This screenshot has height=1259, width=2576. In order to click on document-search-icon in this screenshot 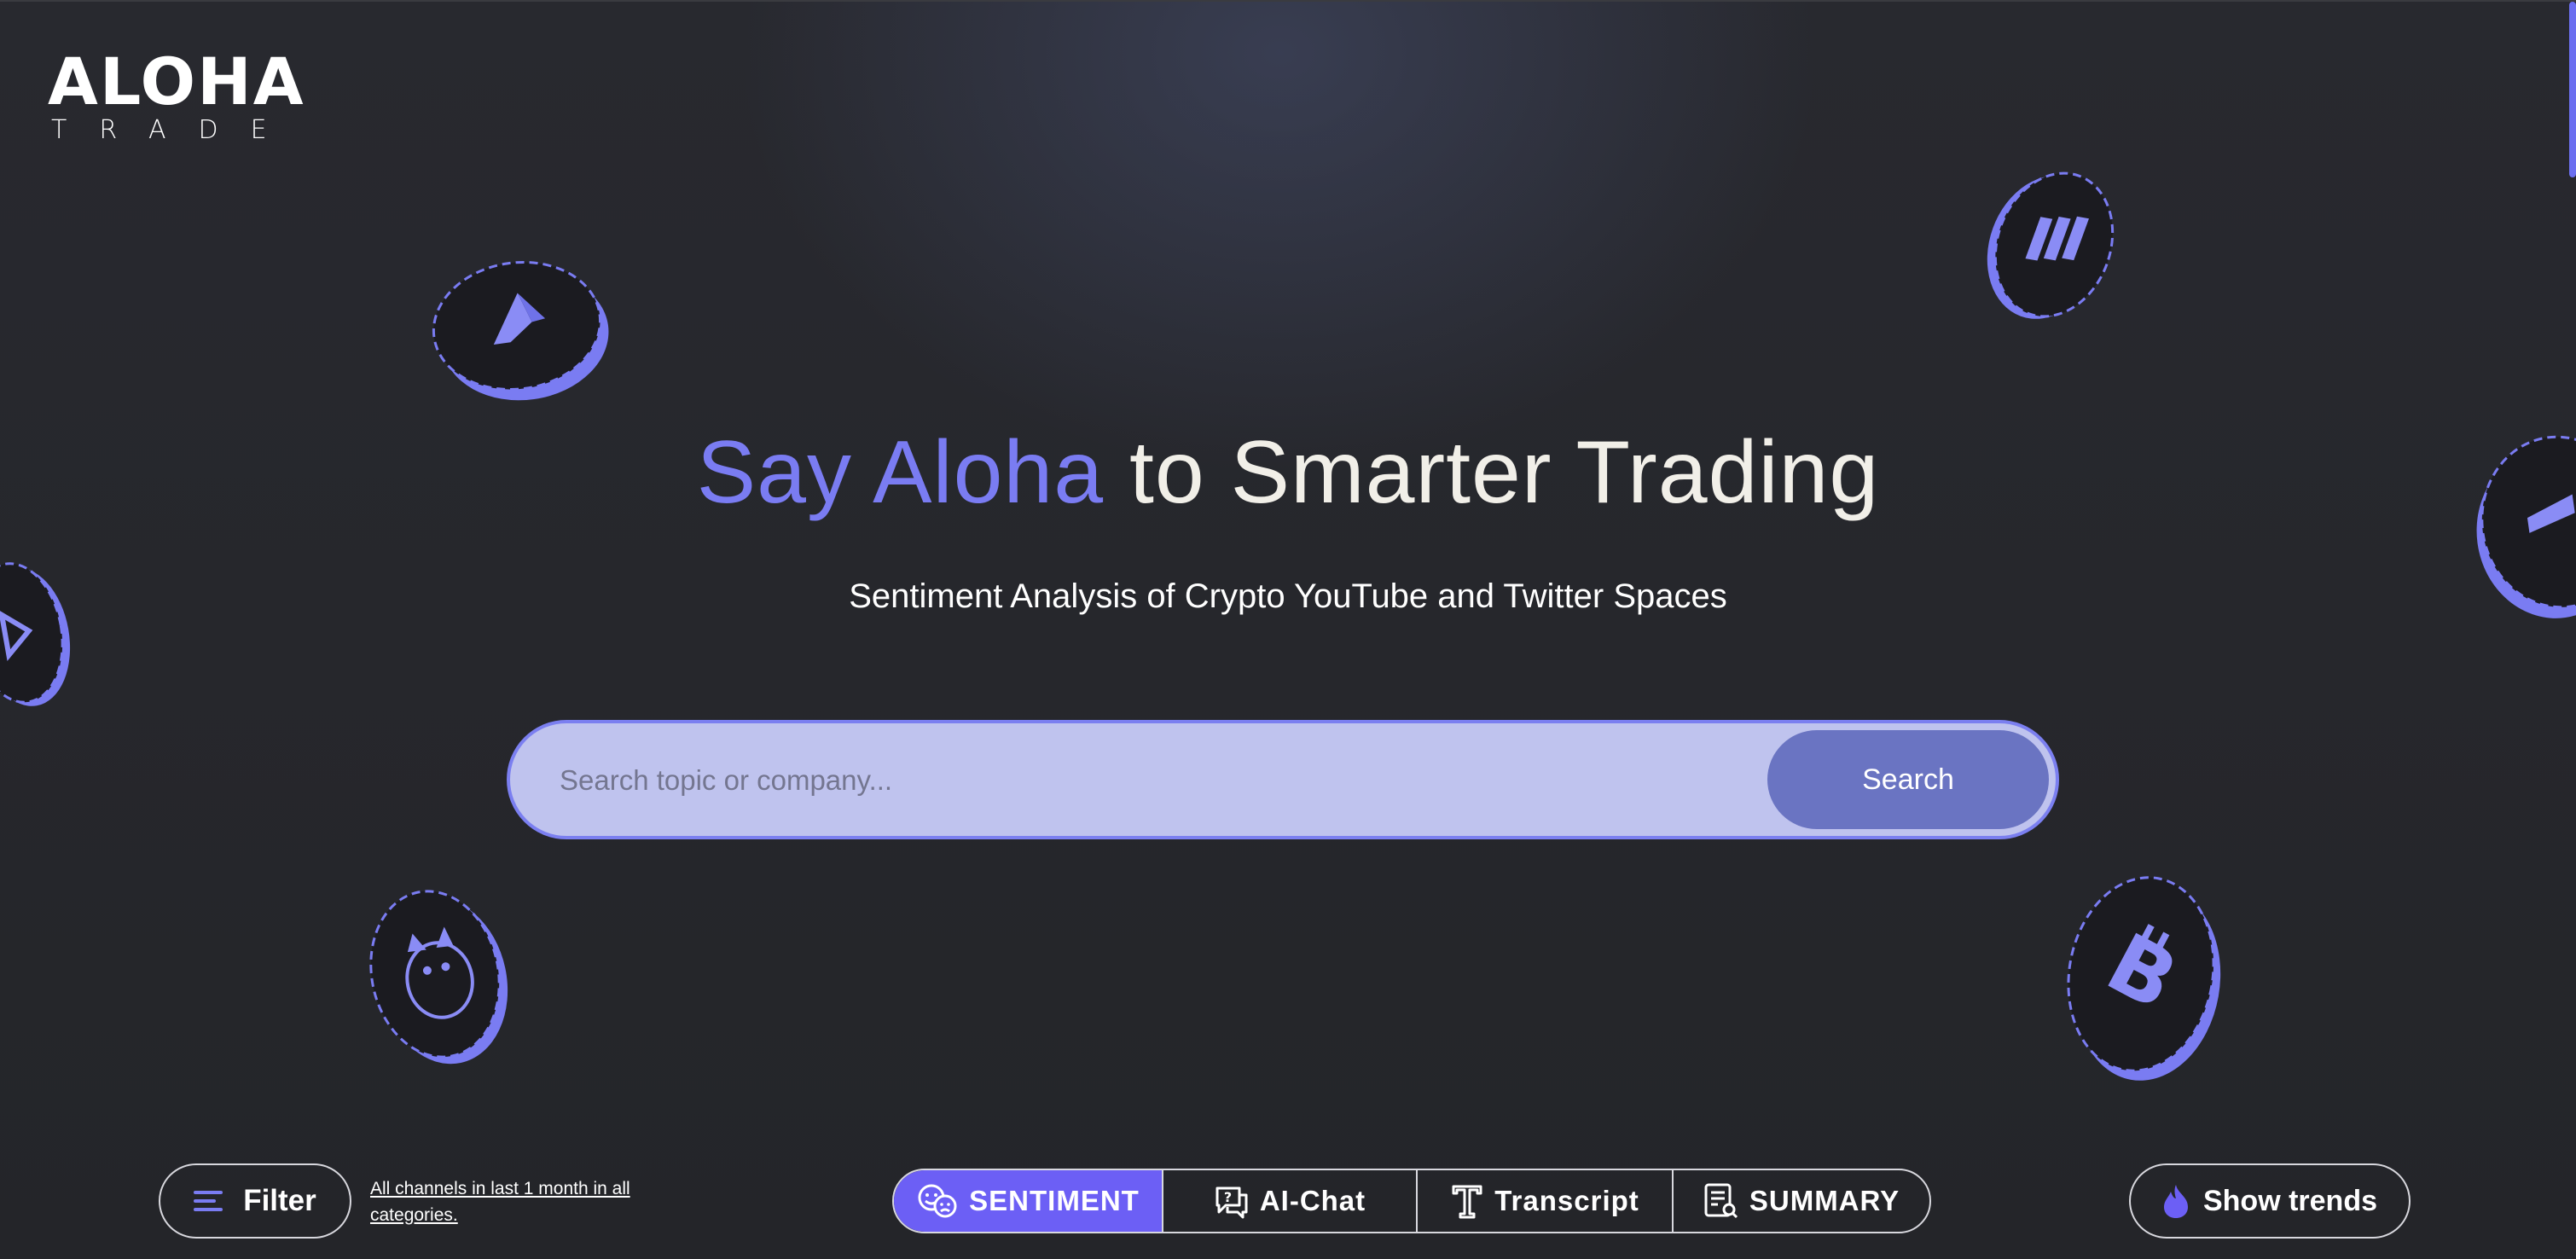, I will do `click(1721, 1201)`.